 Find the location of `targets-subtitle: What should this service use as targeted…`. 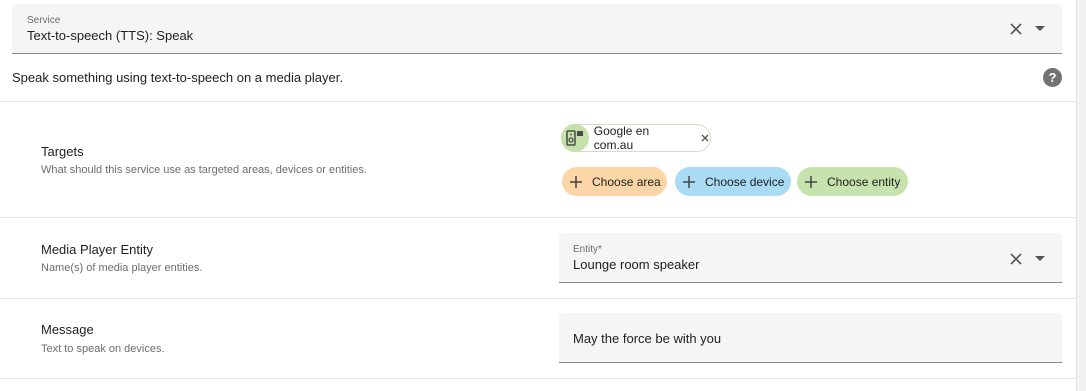

targets-subtitle: What should this service use as targeted… is located at coordinates (204, 170).